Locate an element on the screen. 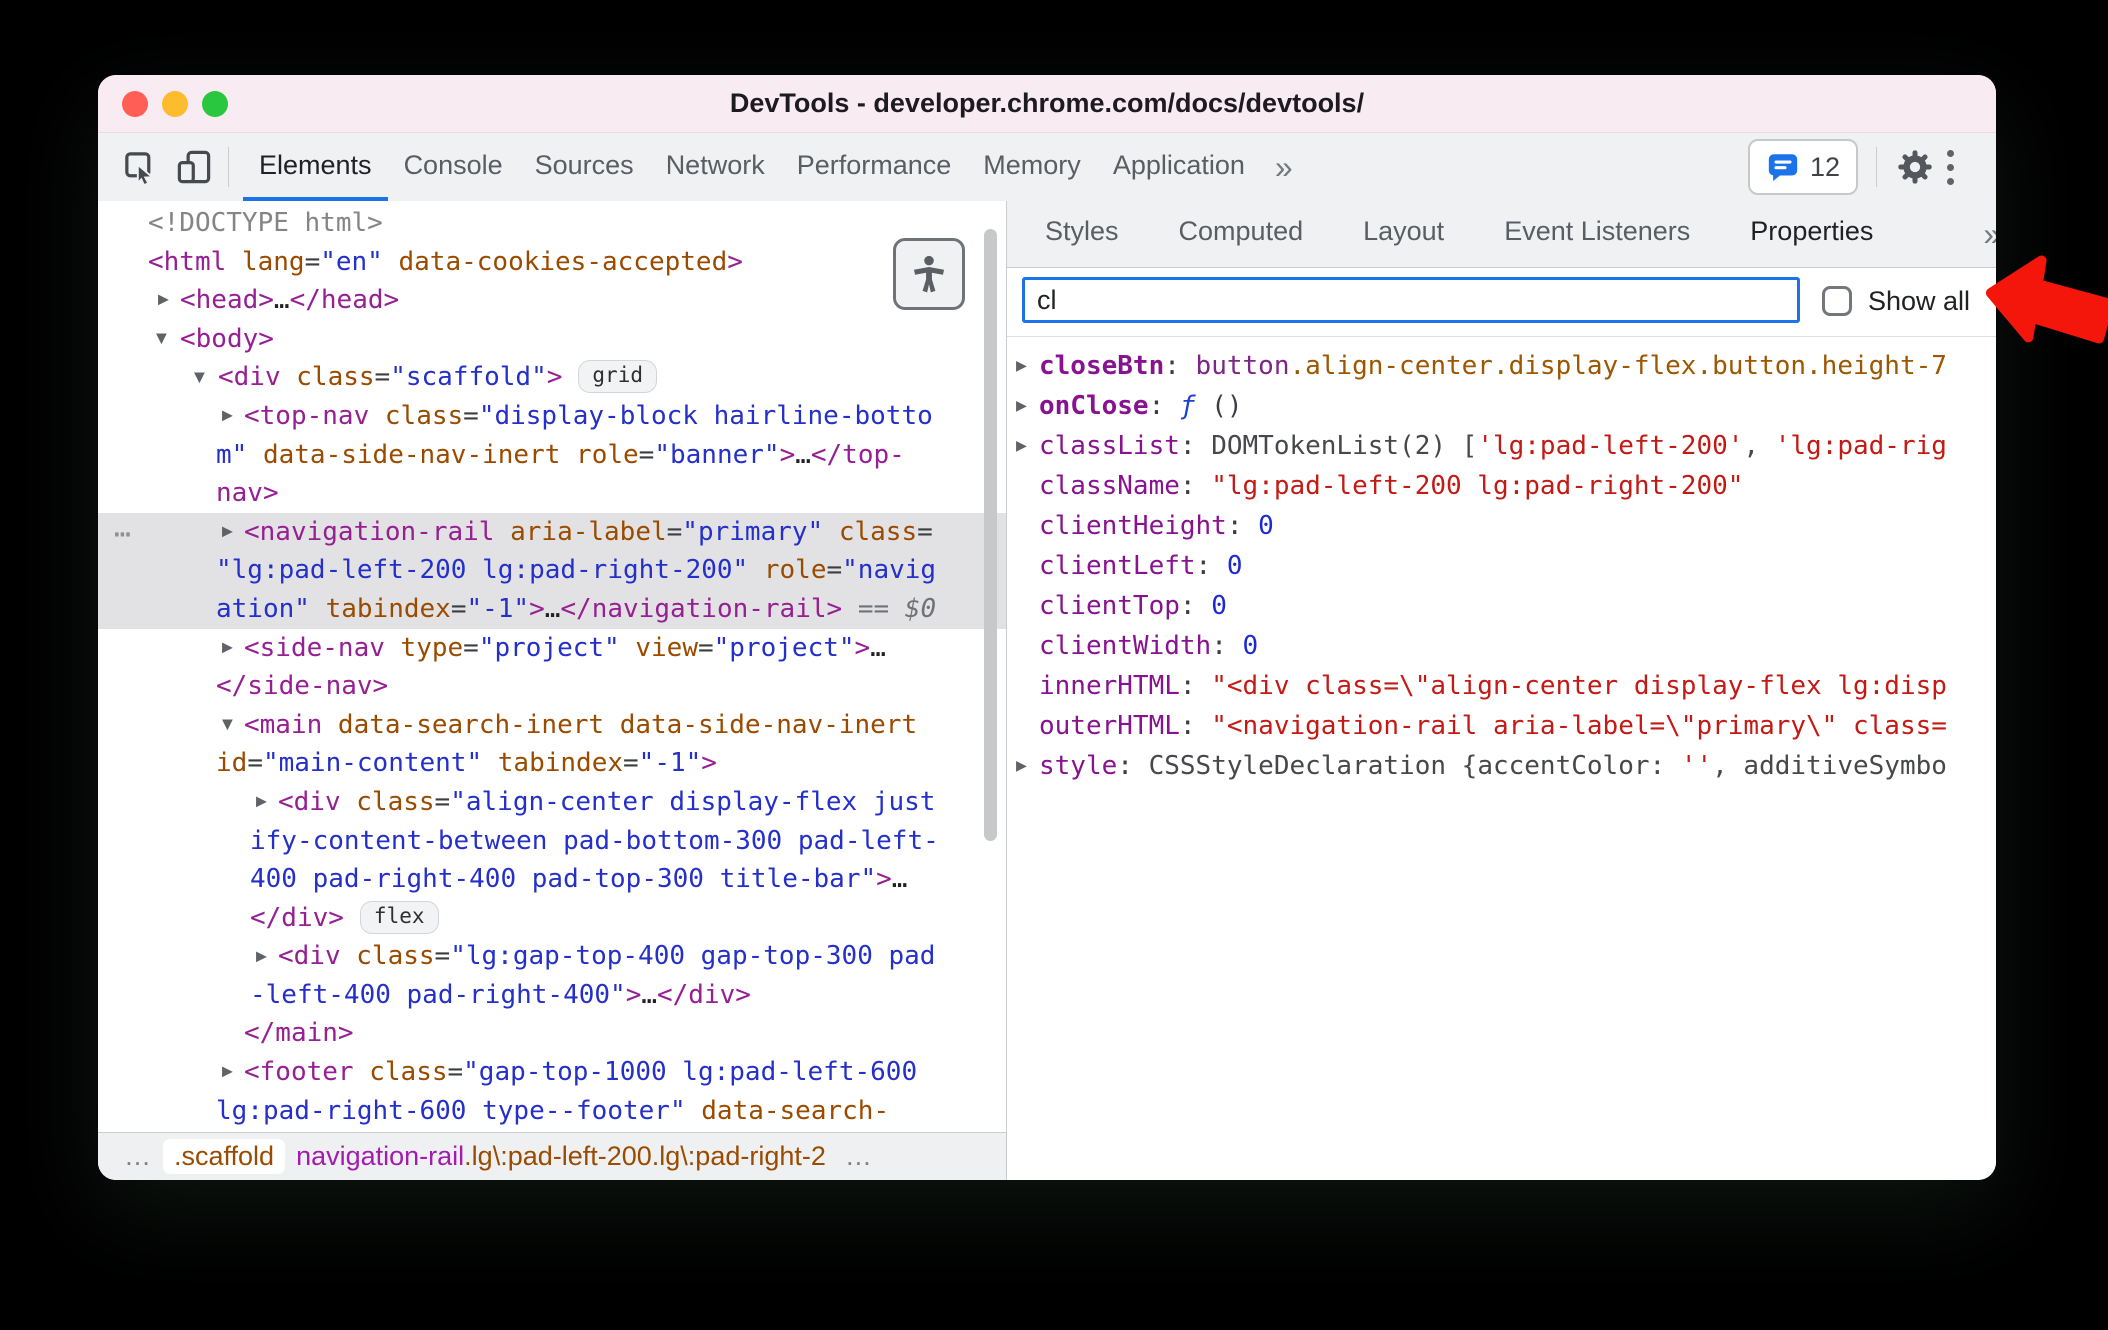  properties-filter-input is located at coordinates (1411, 300).